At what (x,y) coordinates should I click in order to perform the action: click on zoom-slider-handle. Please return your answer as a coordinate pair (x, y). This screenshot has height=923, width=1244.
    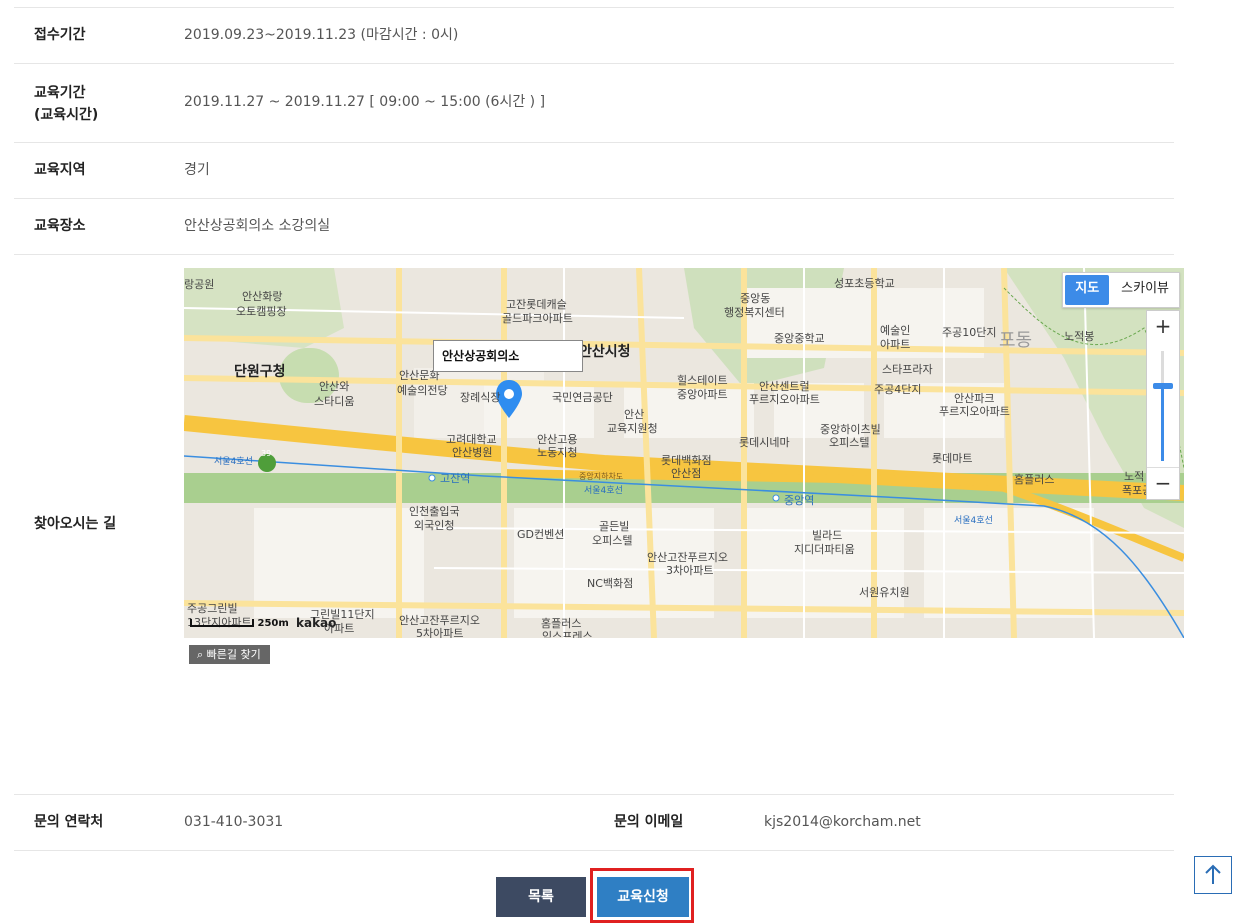
    Looking at the image, I should click on (1163, 386).